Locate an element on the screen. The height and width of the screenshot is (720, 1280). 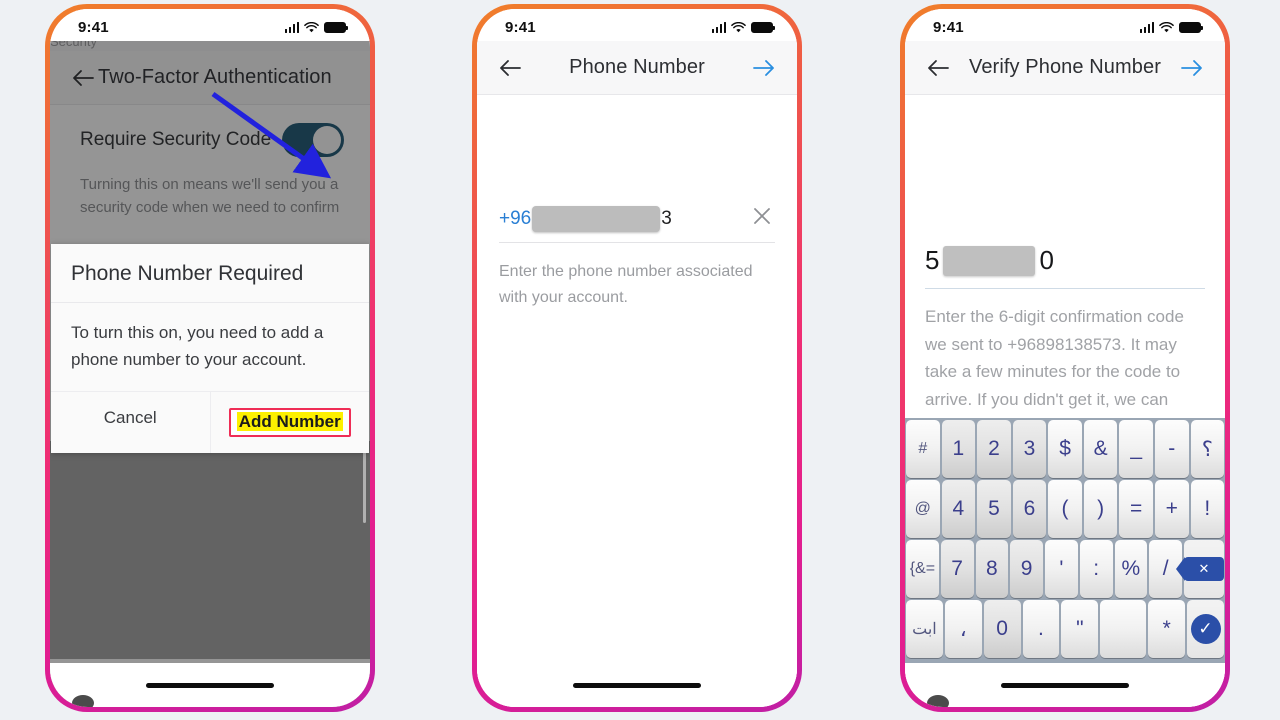
clear-button is located at coordinates (763, 218).